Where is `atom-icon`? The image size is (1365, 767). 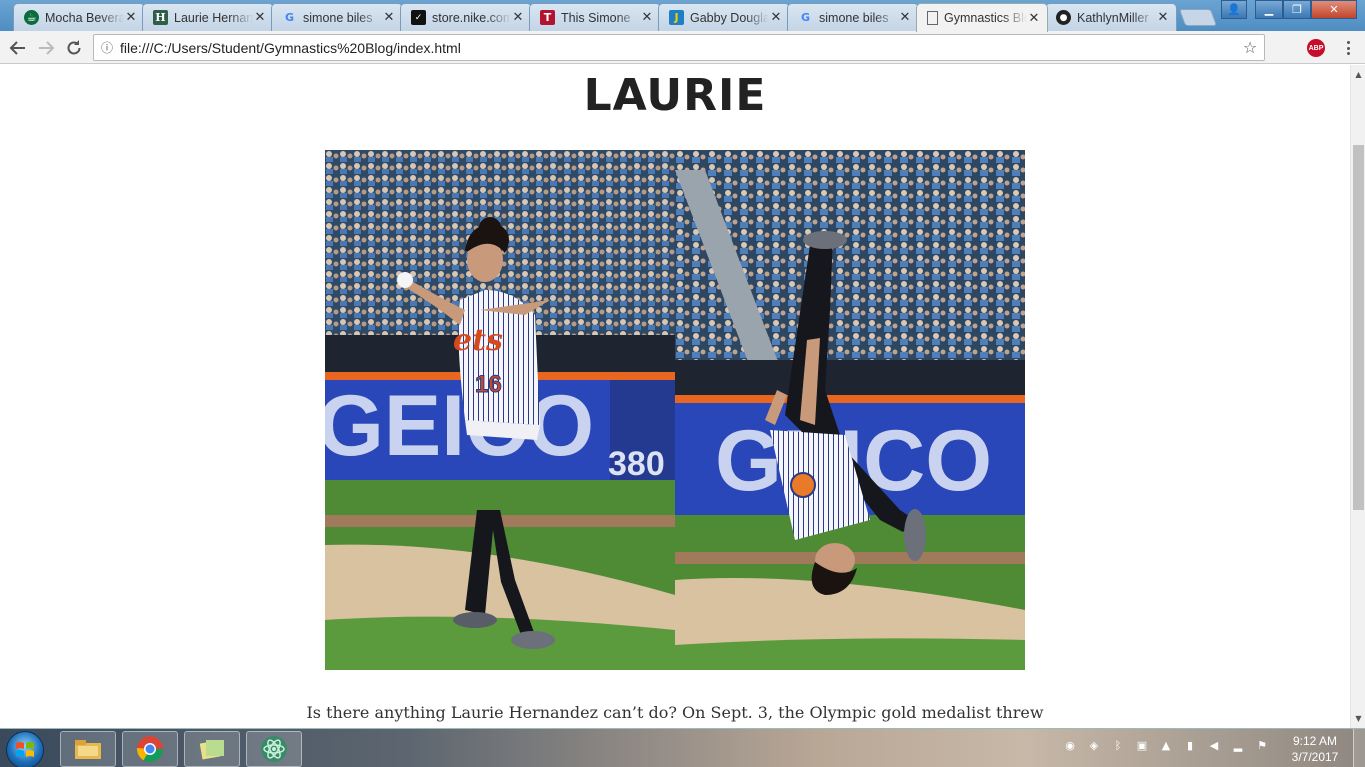 atom-icon is located at coordinates (274, 749).